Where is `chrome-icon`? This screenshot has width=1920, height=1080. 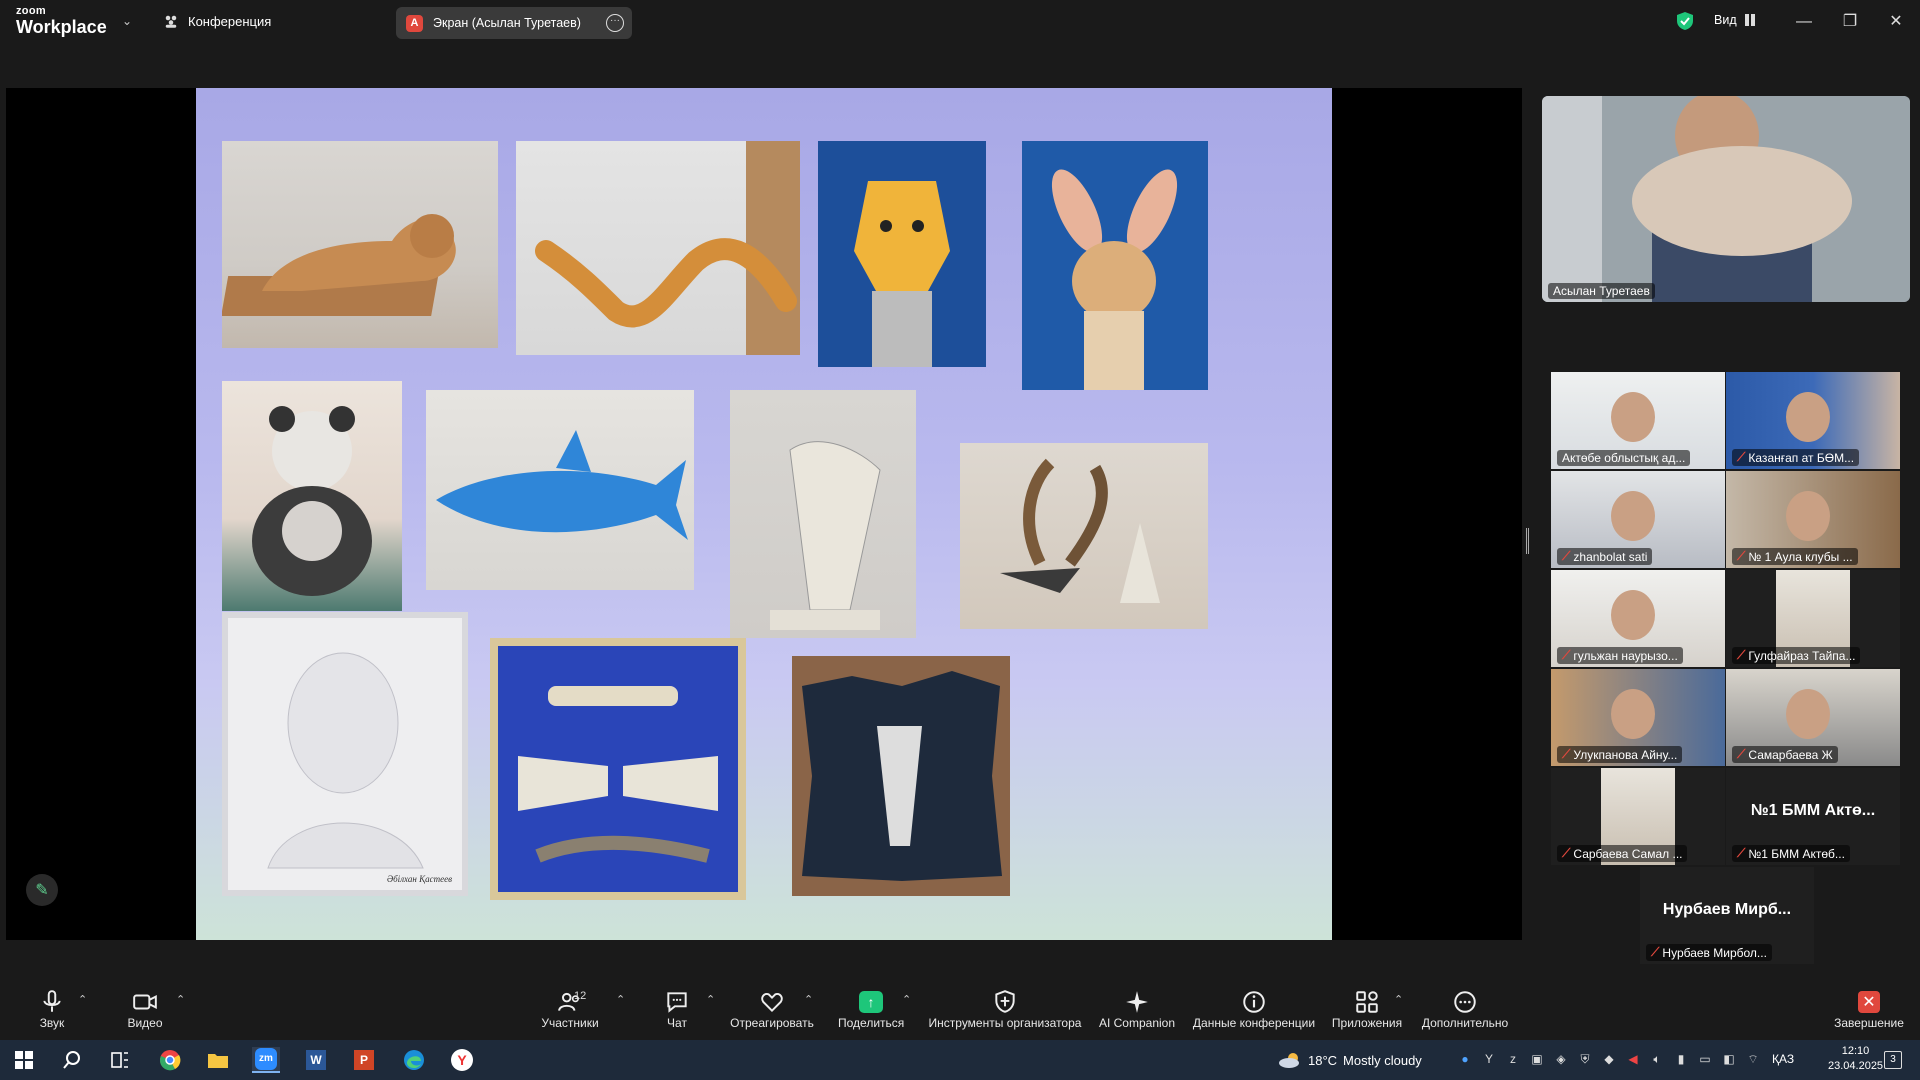 chrome-icon is located at coordinates (170, 1060).